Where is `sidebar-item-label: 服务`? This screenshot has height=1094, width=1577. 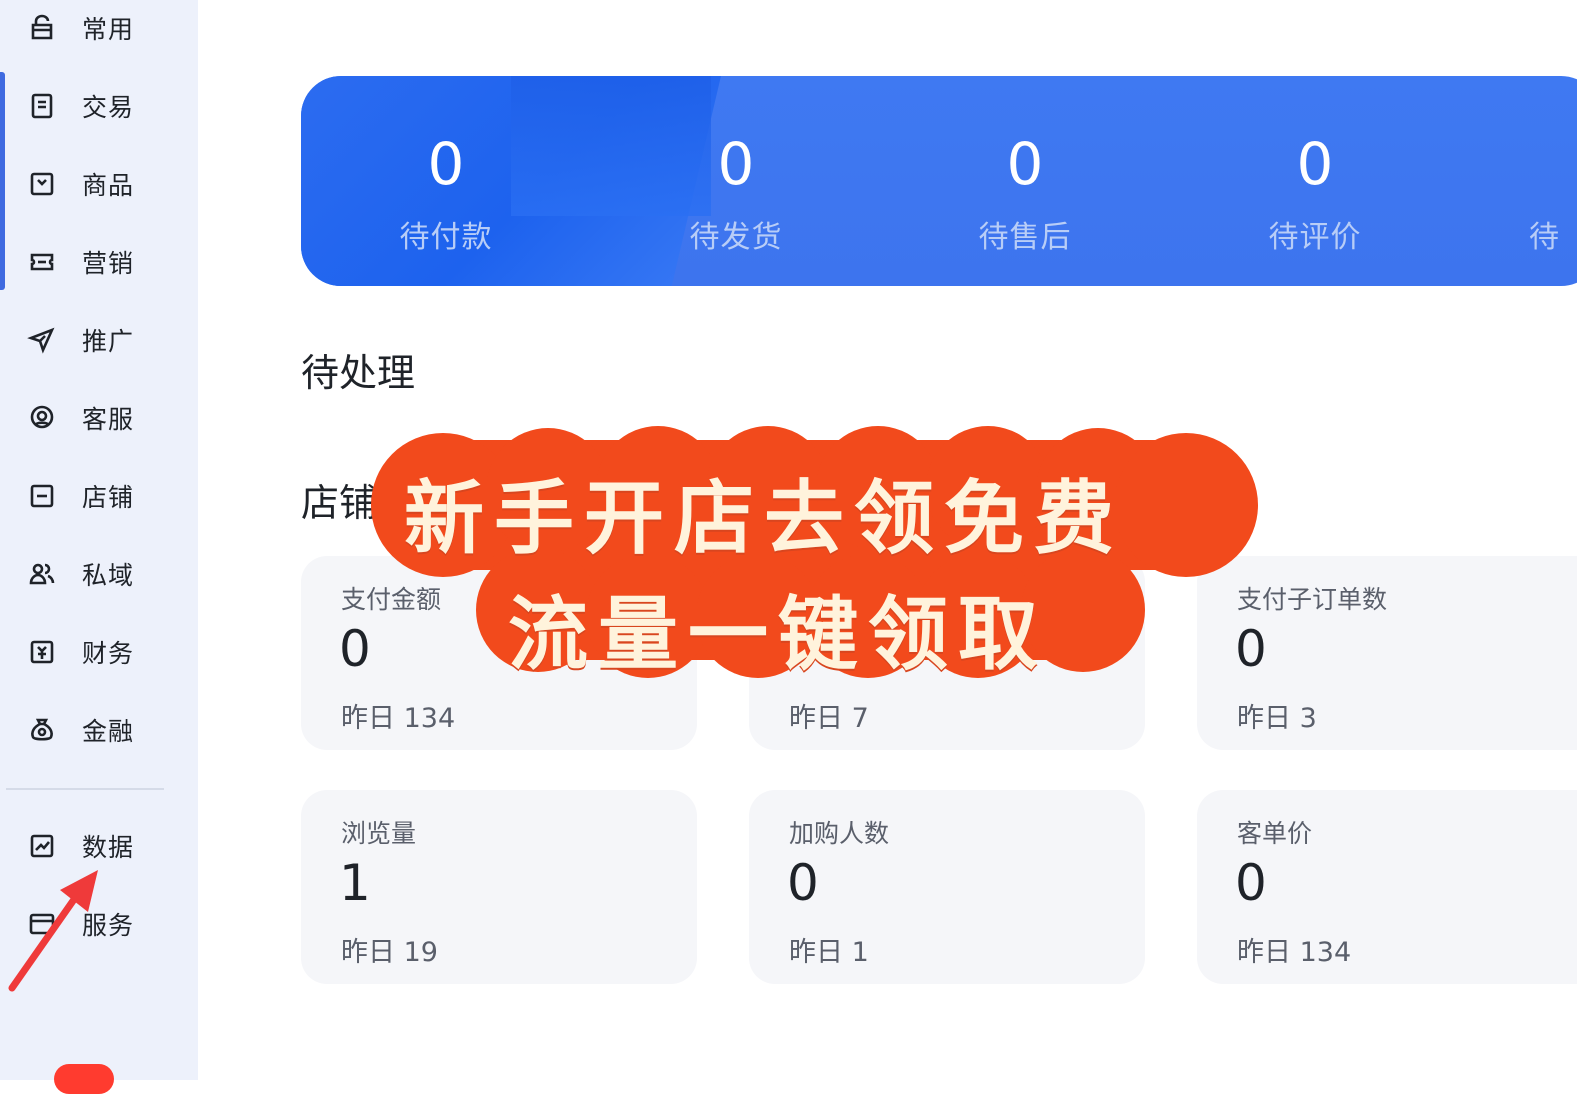
sidebar-item-label: 服务 is located at coordinates (108, 925).